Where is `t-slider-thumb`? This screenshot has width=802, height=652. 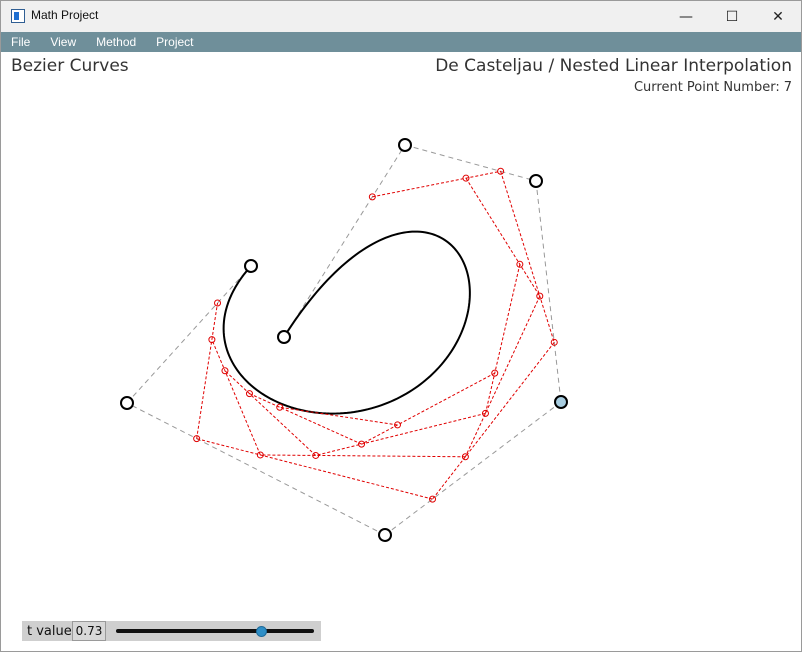 t-slider-thumb is located at coordinates (261, 631).